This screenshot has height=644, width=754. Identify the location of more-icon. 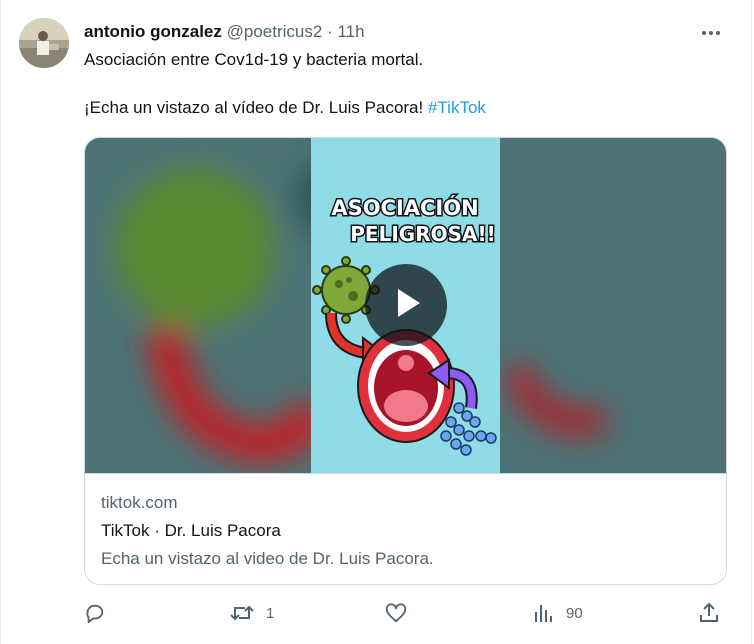
(711, 32).